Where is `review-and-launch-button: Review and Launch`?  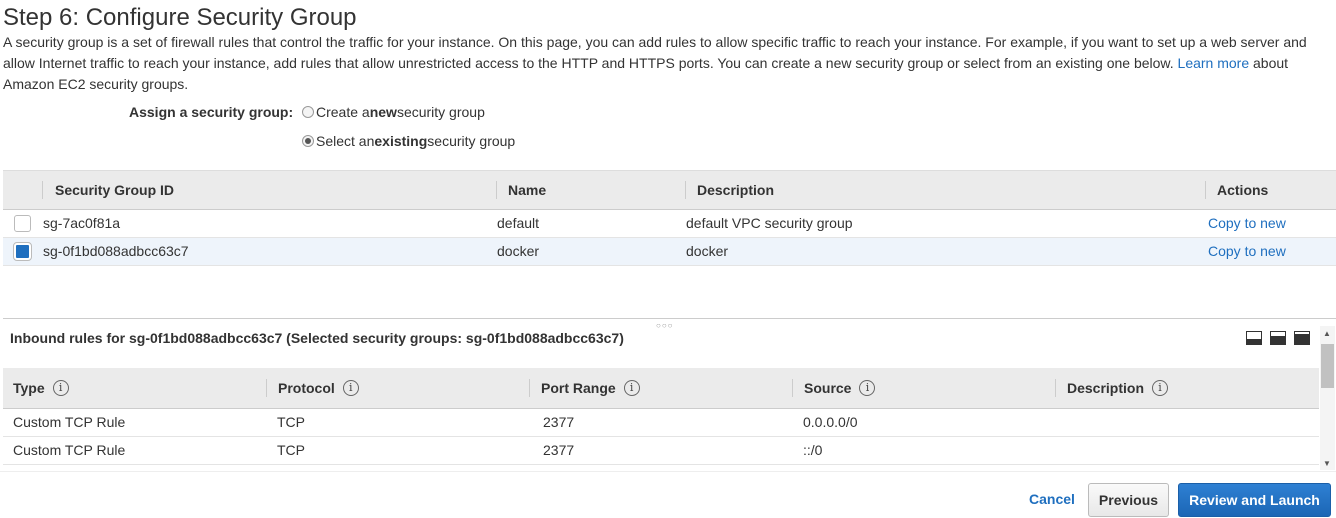
review-and-launch-button: Review and Launch is located at coordinates (1254, 500).